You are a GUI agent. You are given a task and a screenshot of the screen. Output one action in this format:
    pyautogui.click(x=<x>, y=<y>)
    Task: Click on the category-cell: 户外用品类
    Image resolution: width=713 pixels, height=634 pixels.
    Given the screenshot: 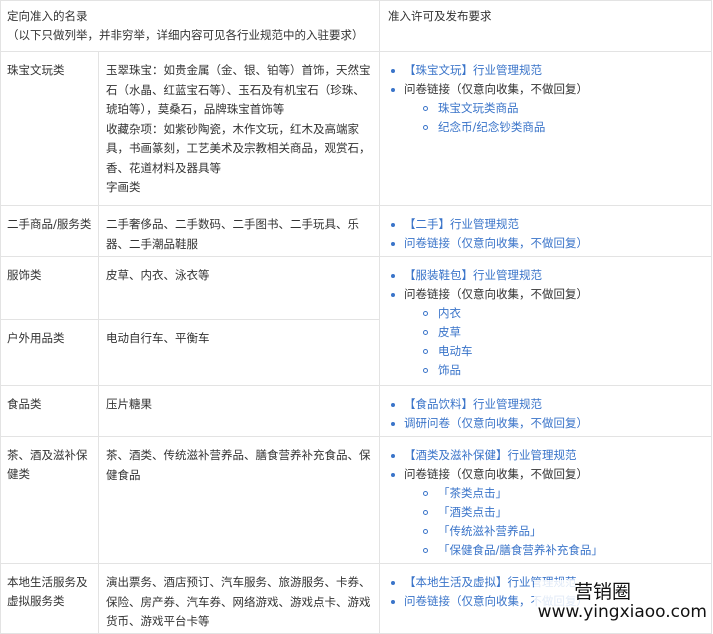 What is the action you would take?
    pyautogui.click(x=49, y=352)
    